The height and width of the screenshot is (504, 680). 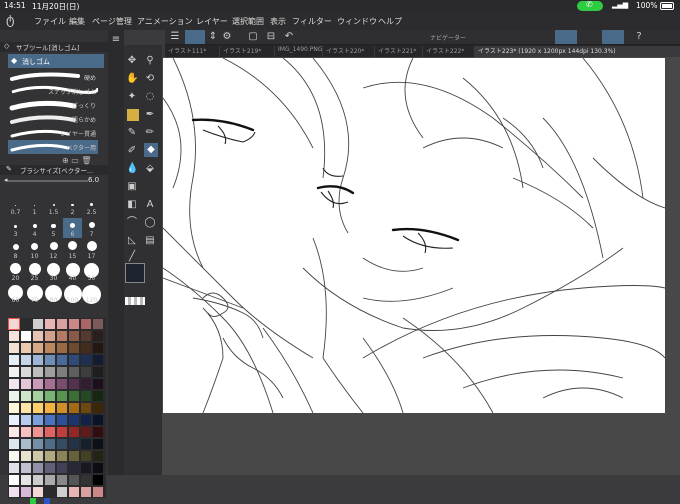 I want to click on subtool-item: ざっくり, so click(x=53, y=105).